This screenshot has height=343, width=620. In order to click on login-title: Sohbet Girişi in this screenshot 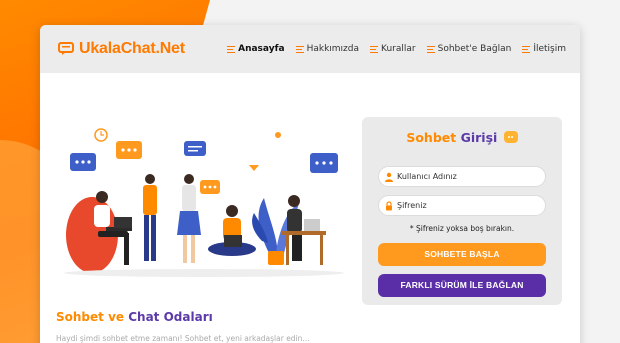, I will do `click(462, 137)`.